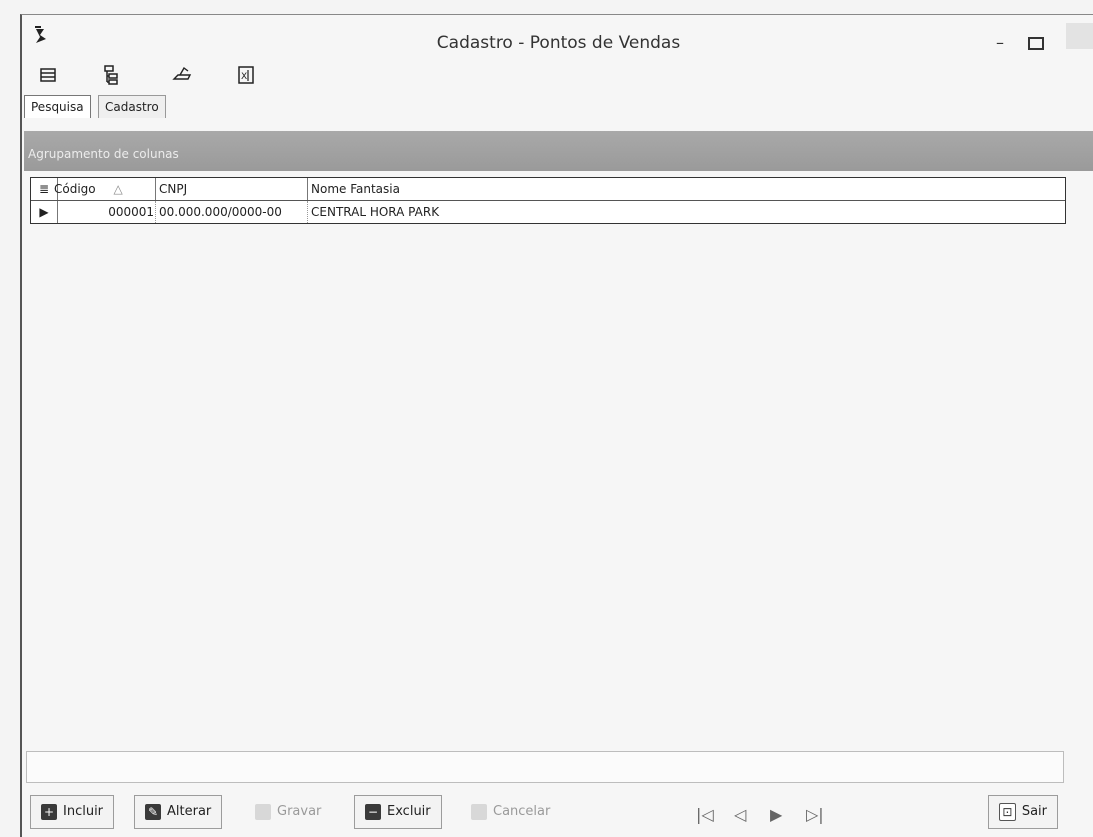 Image resolution: width=1093 pixels, height=837 pixels. I want to click on column-header-label: Código, so click(75, 189).